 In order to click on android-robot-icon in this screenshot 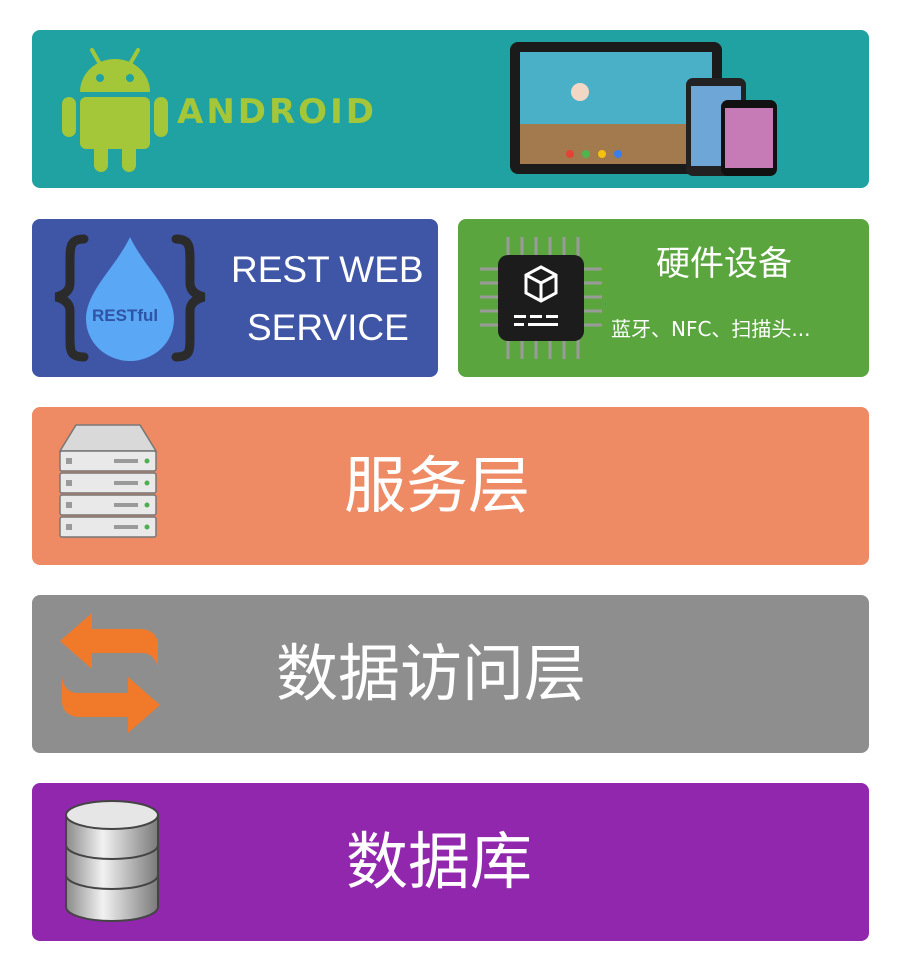, I will do `click(115, 110)`.